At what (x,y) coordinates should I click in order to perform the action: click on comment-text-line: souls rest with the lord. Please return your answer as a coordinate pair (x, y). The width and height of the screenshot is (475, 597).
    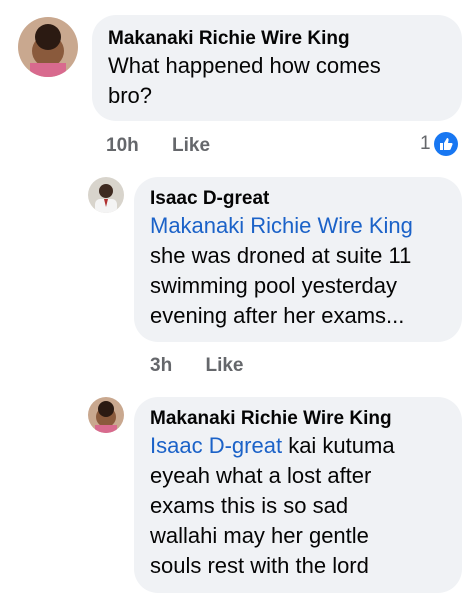
    Looking at the image, I should click on (259, 565).